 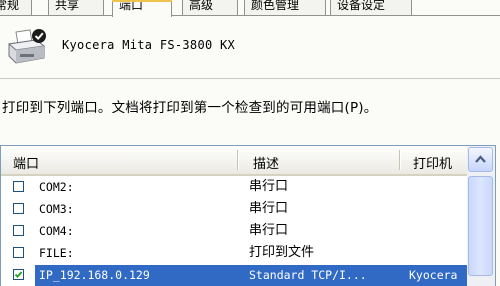 I want to click on port-name: COM2:, so click(x=56, y=187).